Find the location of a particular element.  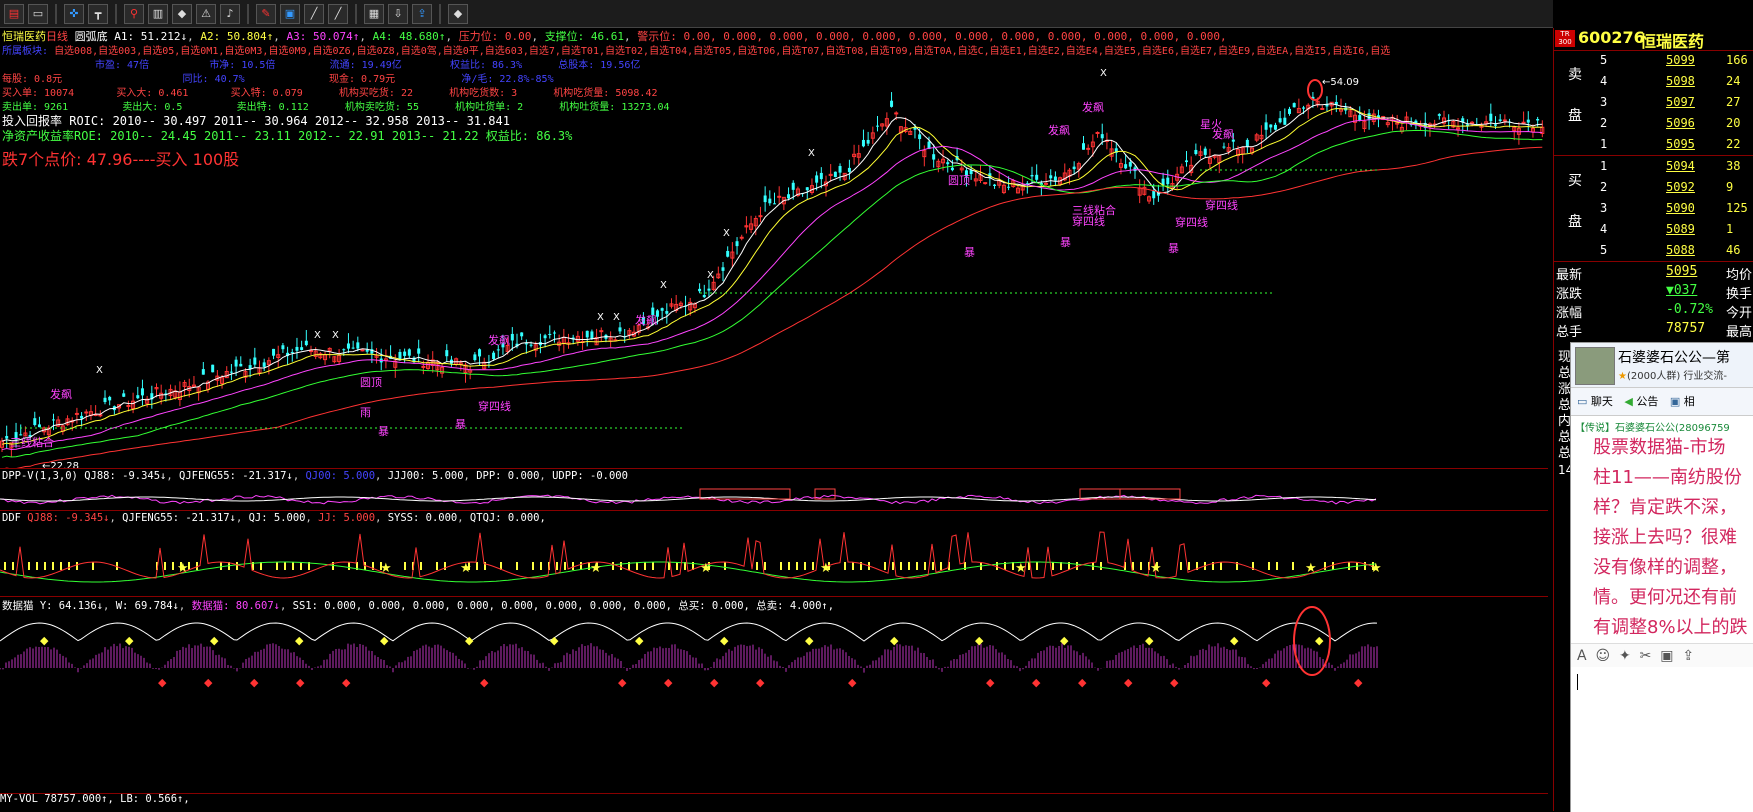

bell-icon: ♪ is located at coordinates (230, 13).